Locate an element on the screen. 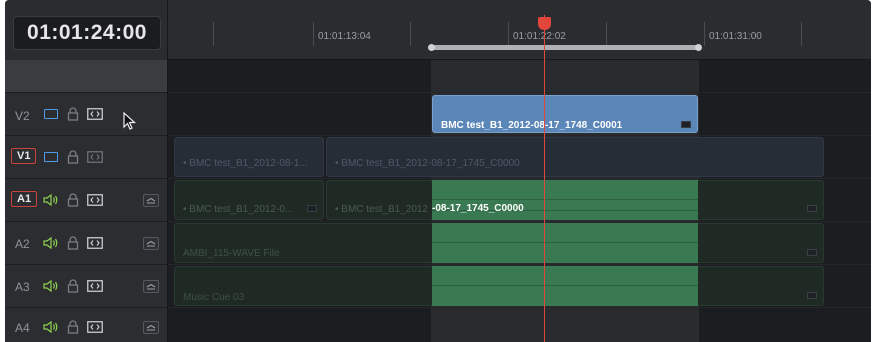 The image size is (874, 342). ruler-label: 01:01:31:00 is located at coordinates (735, 36).